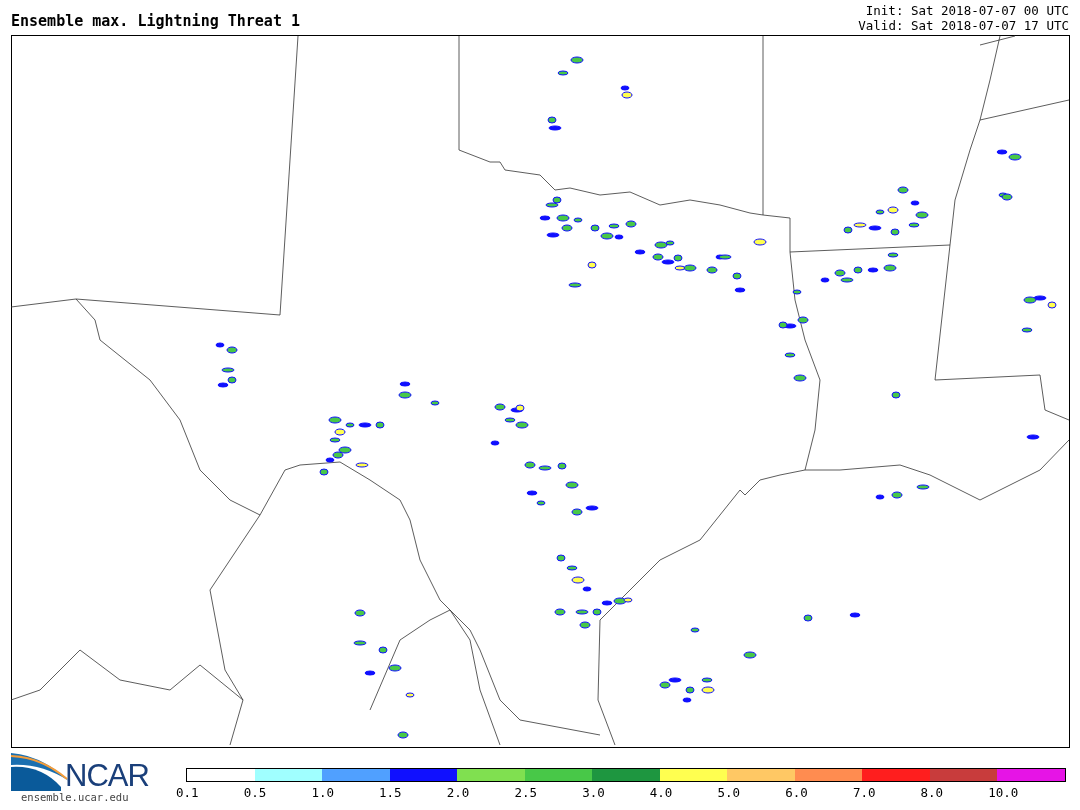 Image resolution: width=1080 pixels, height=810 pixels. I want to click on colorbar-tick-label: 2.0, so click(458, 792).